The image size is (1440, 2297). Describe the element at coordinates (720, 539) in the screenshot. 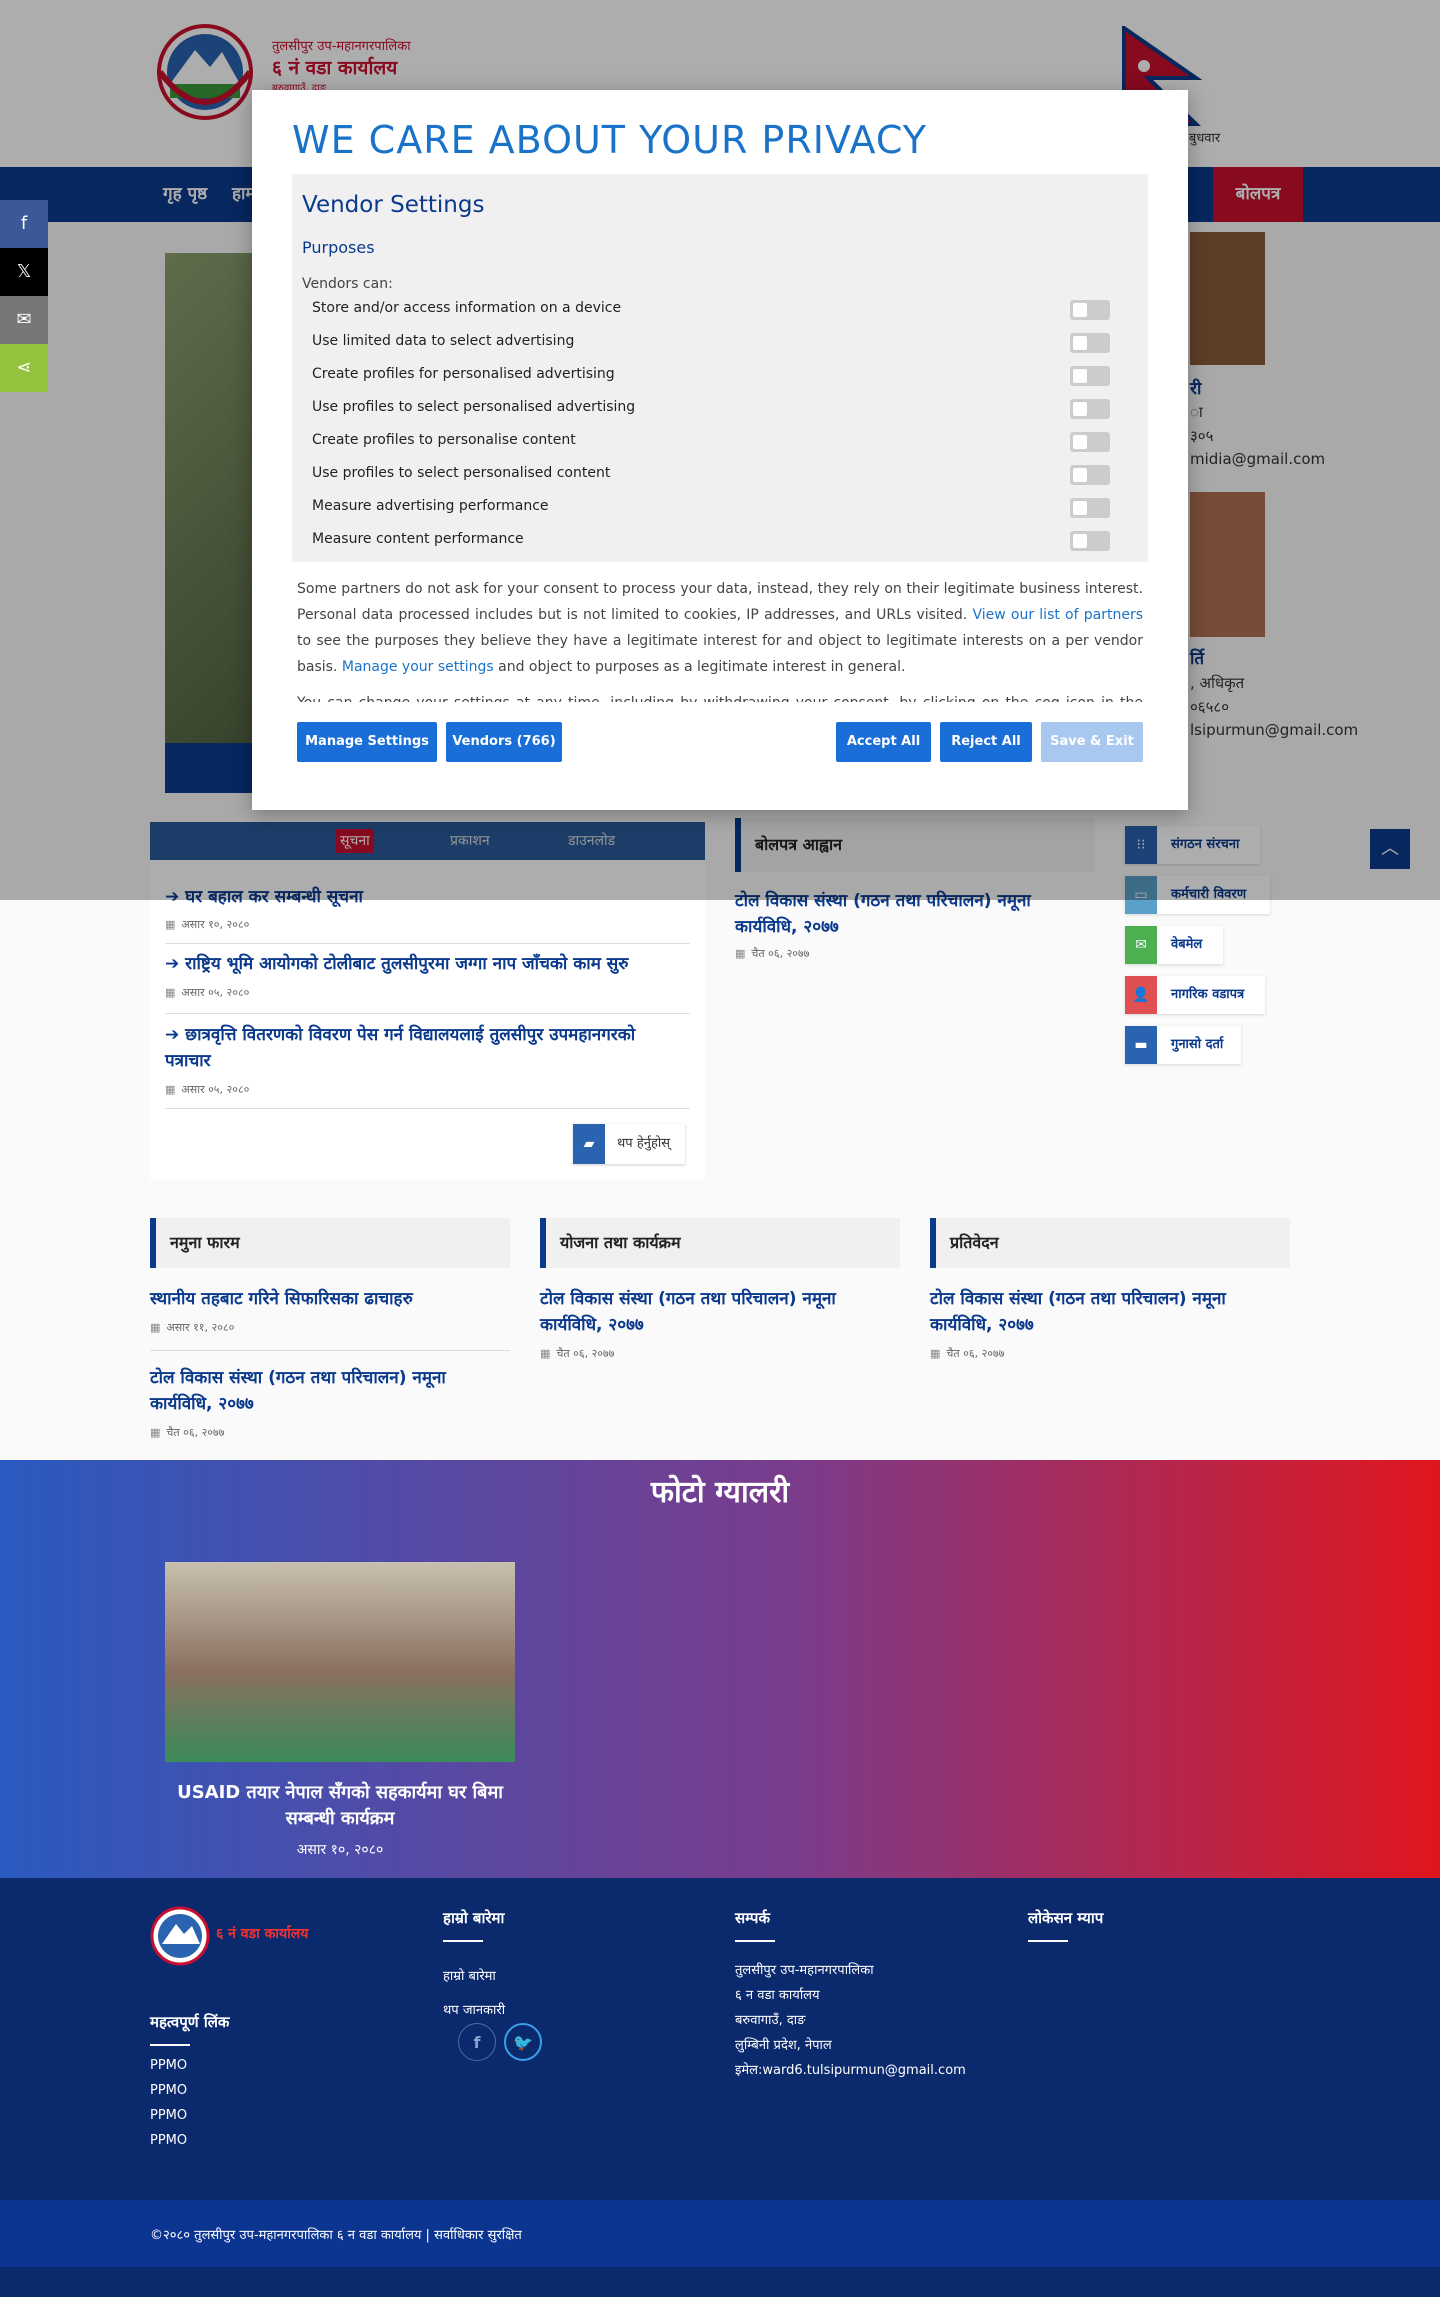

I see `purpose-row: Measure content performance` at that location.